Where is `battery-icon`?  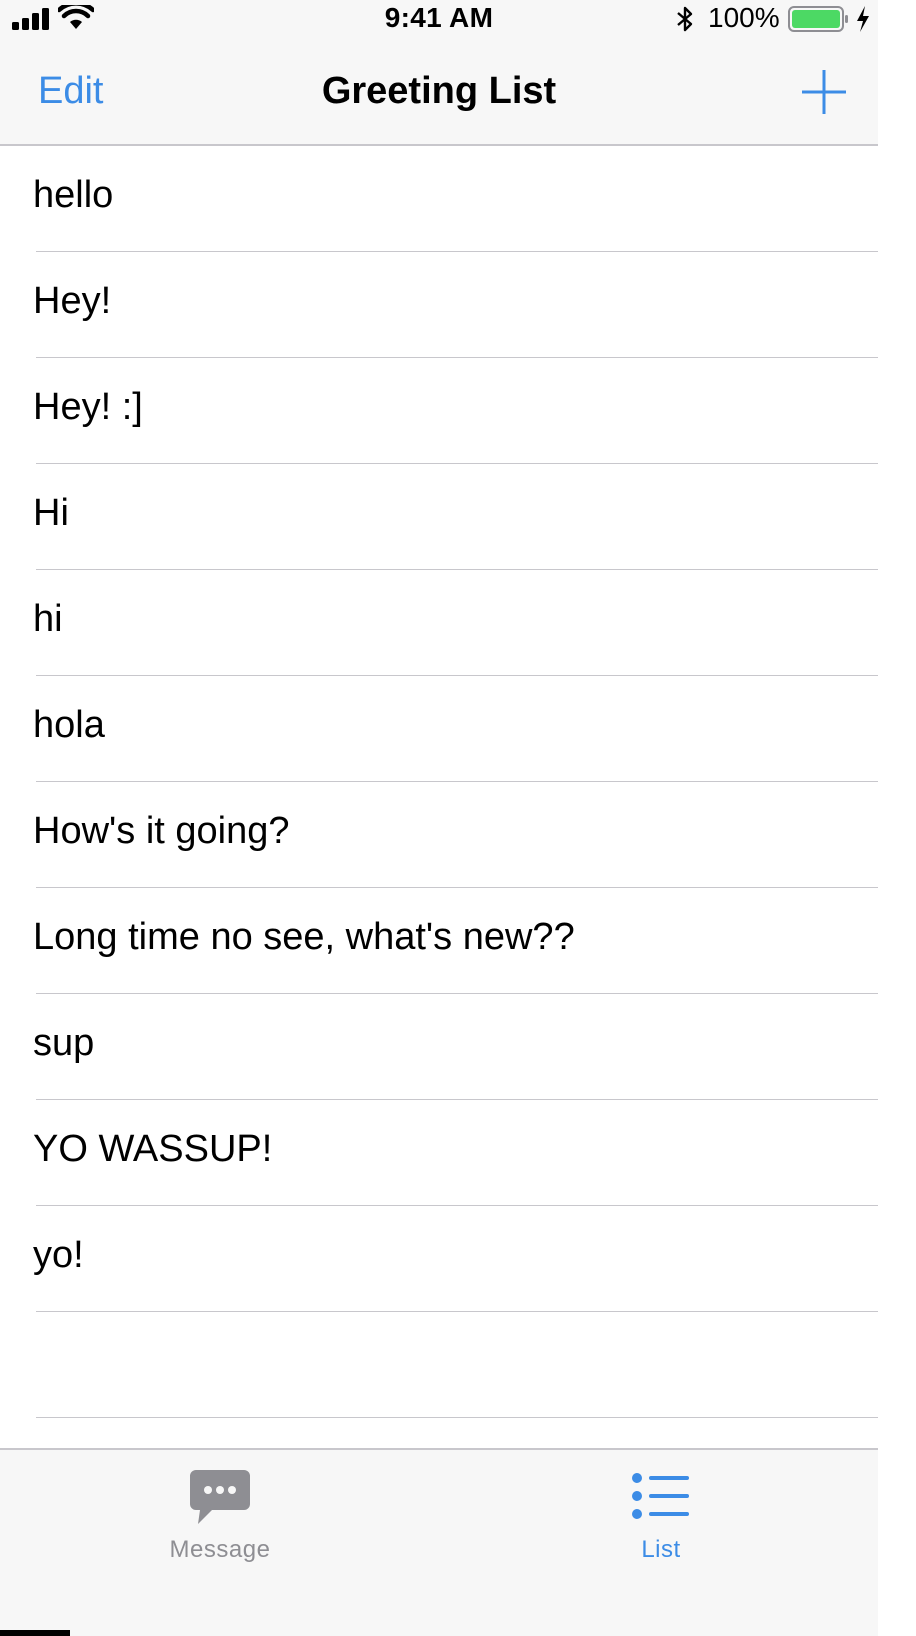
battery-icon is located at coordinates (818, 19).